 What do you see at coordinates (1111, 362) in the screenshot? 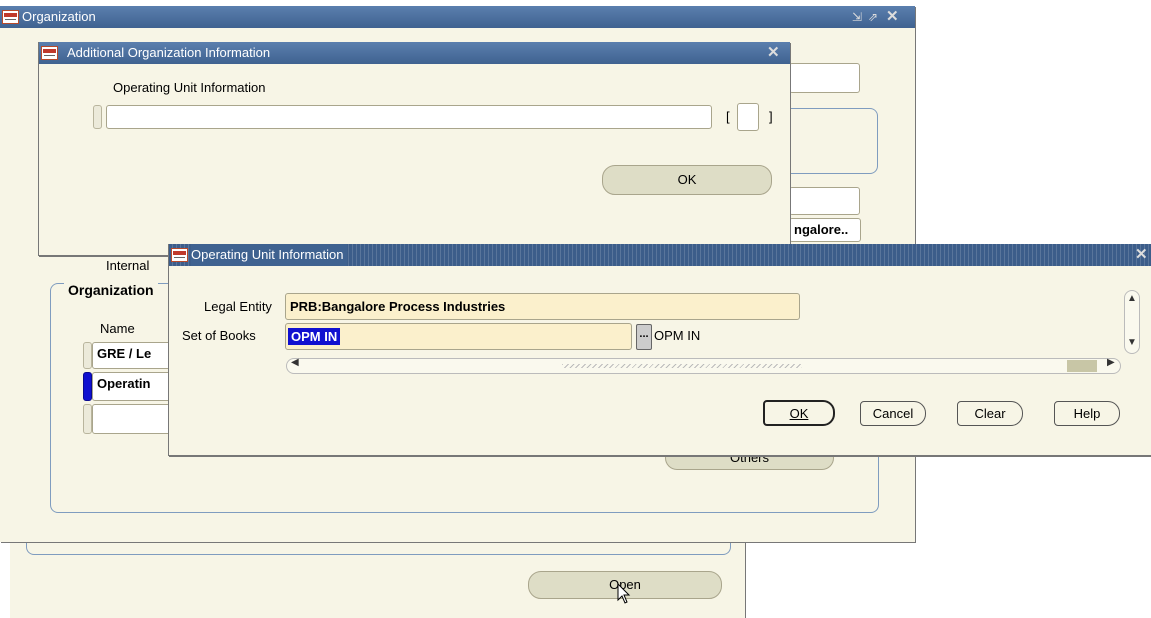
I see `scroll-right-icon: ▶` at bounding box center [1111, 362].